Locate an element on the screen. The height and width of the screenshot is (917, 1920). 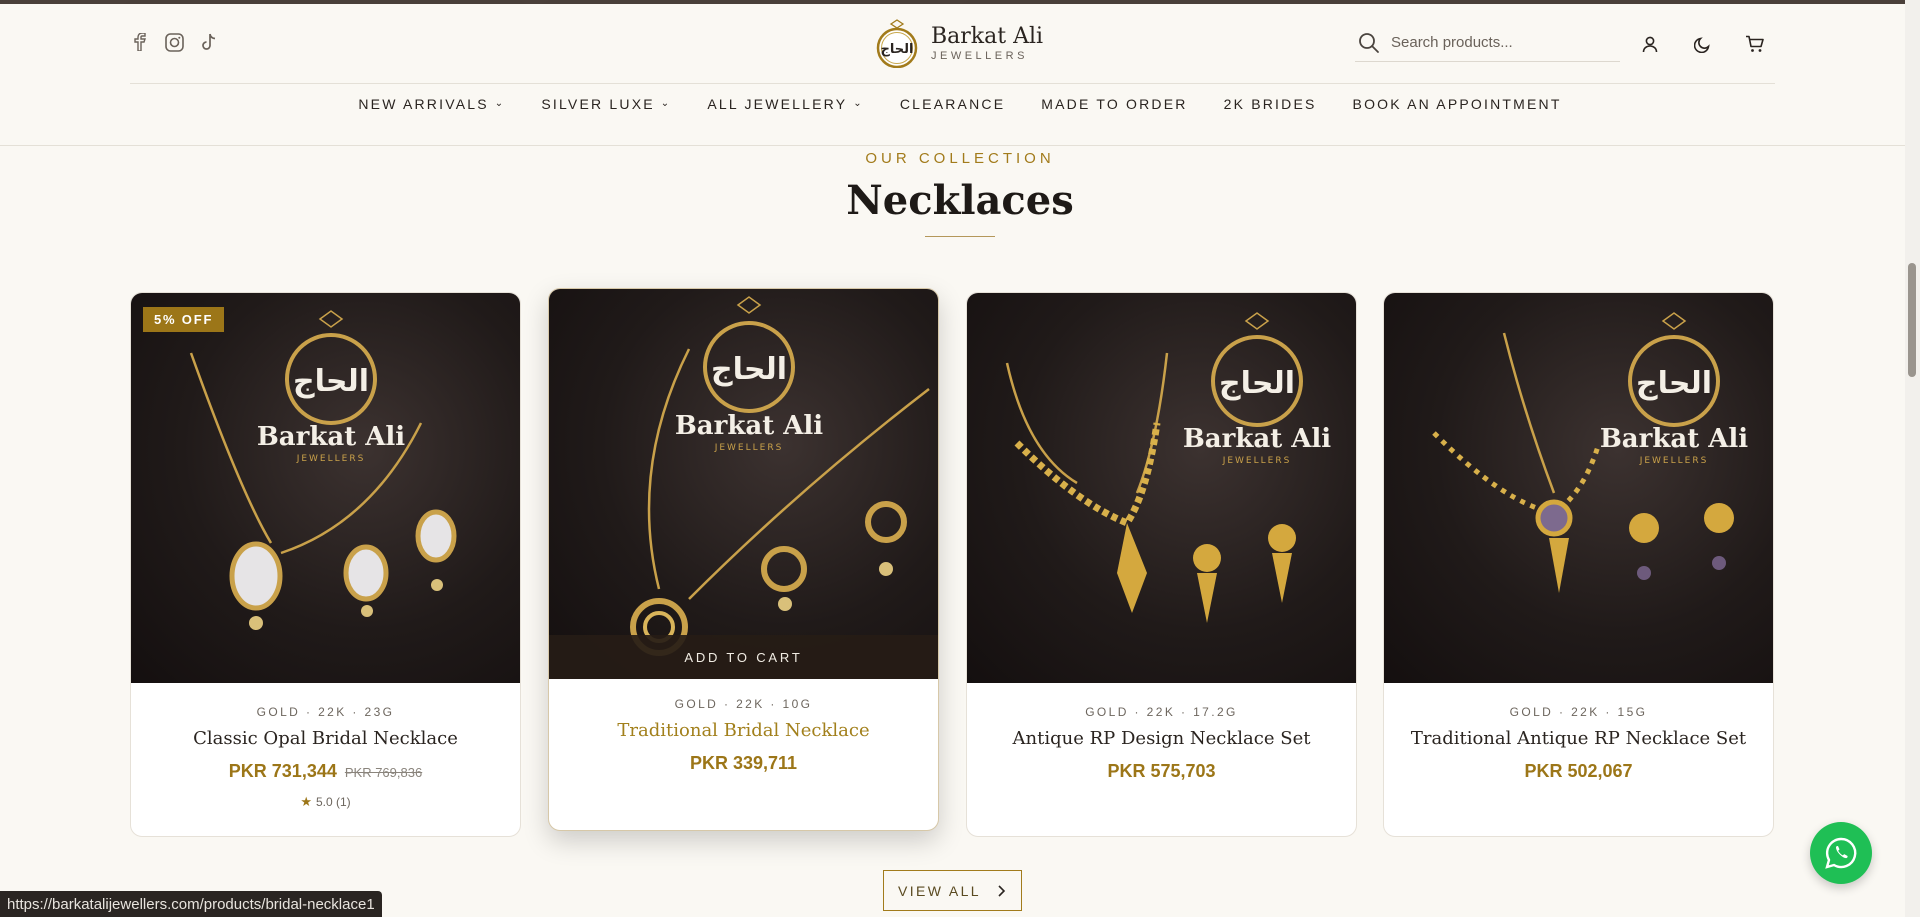
nav-new-arrivals: NEW ARRIVALS ⌄ is located at coordinates (431, 104).